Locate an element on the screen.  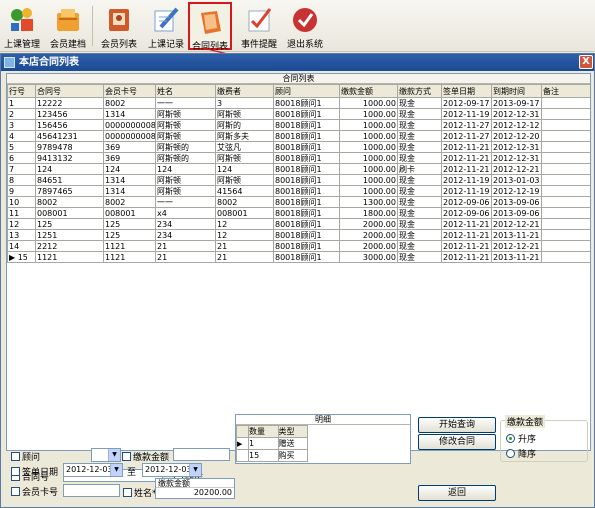
column-header: 缴款方式 is located at coordinates (419, 91).